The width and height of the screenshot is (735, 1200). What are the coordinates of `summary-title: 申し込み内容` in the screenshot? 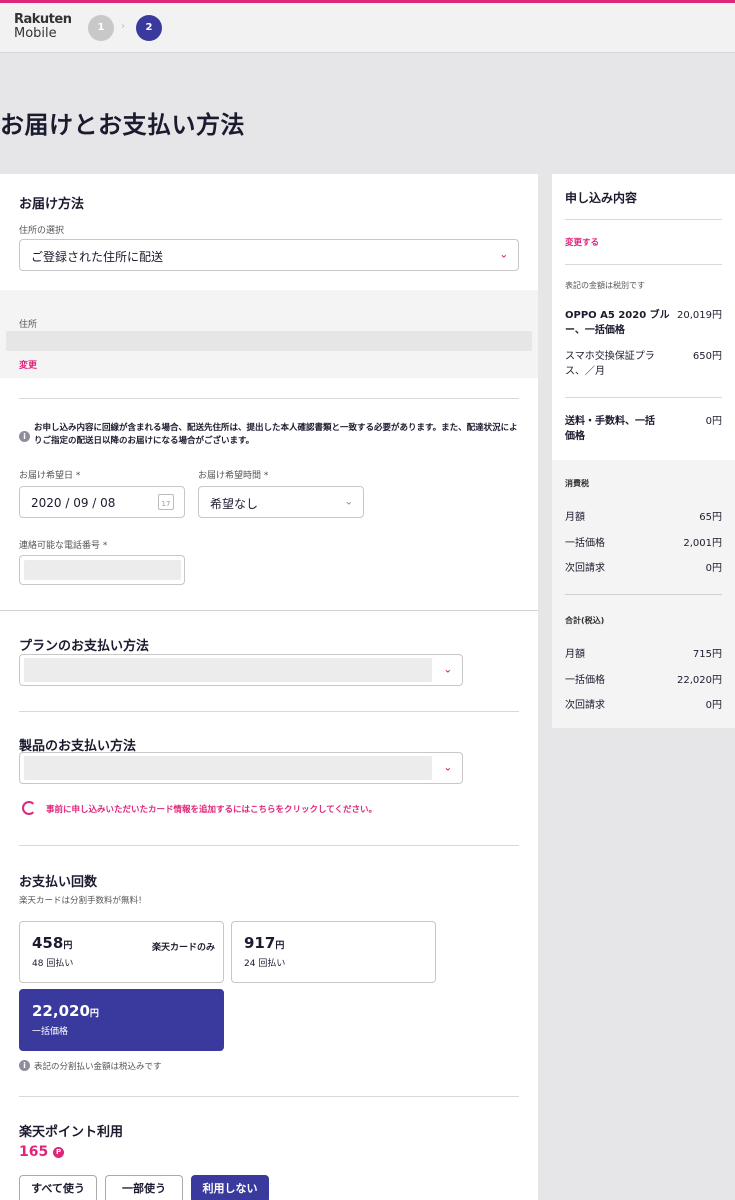 It's located at (601, 198).